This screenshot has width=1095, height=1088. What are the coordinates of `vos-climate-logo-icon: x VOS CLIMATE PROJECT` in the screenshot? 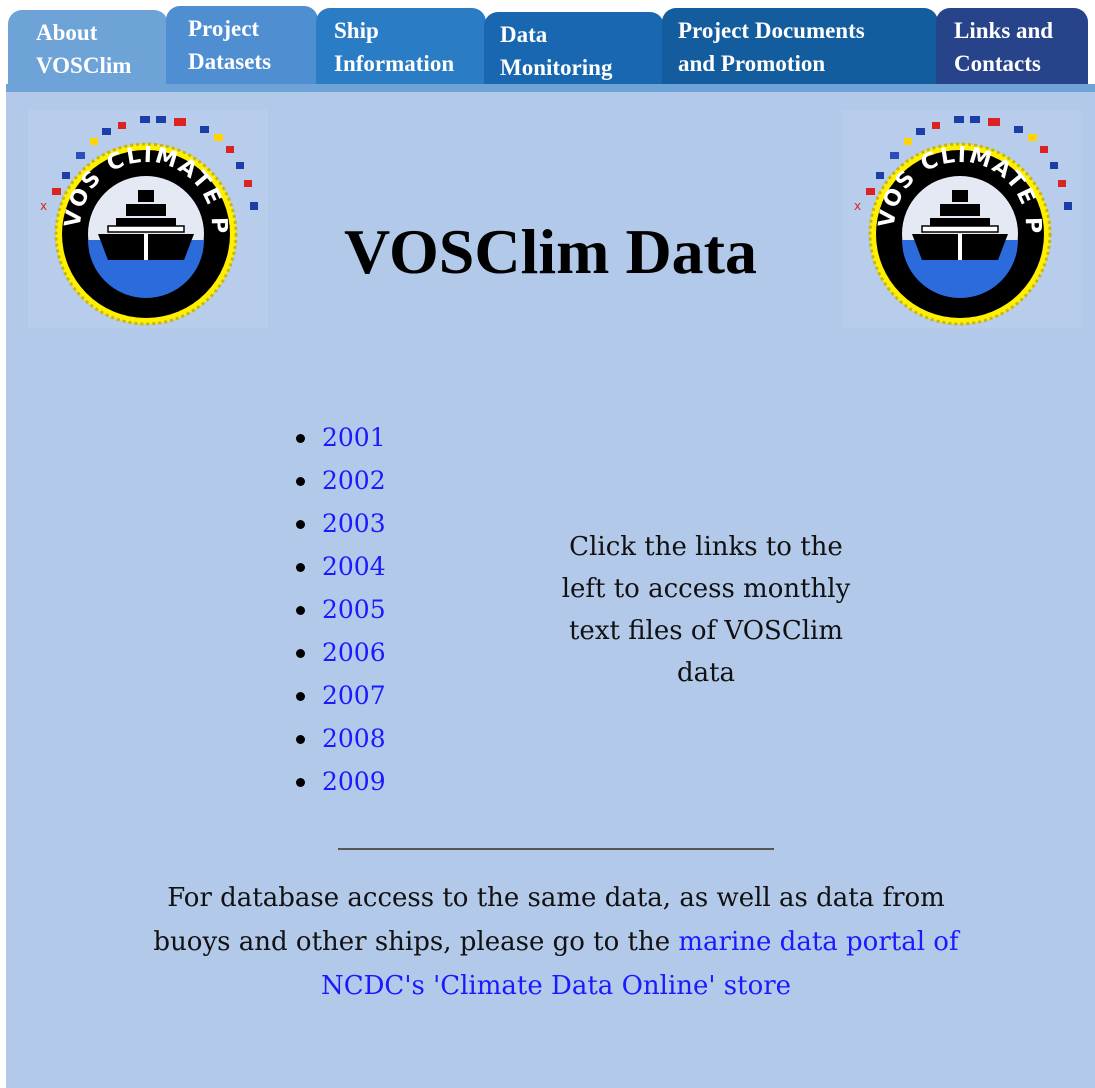 It's located at (957, 218).